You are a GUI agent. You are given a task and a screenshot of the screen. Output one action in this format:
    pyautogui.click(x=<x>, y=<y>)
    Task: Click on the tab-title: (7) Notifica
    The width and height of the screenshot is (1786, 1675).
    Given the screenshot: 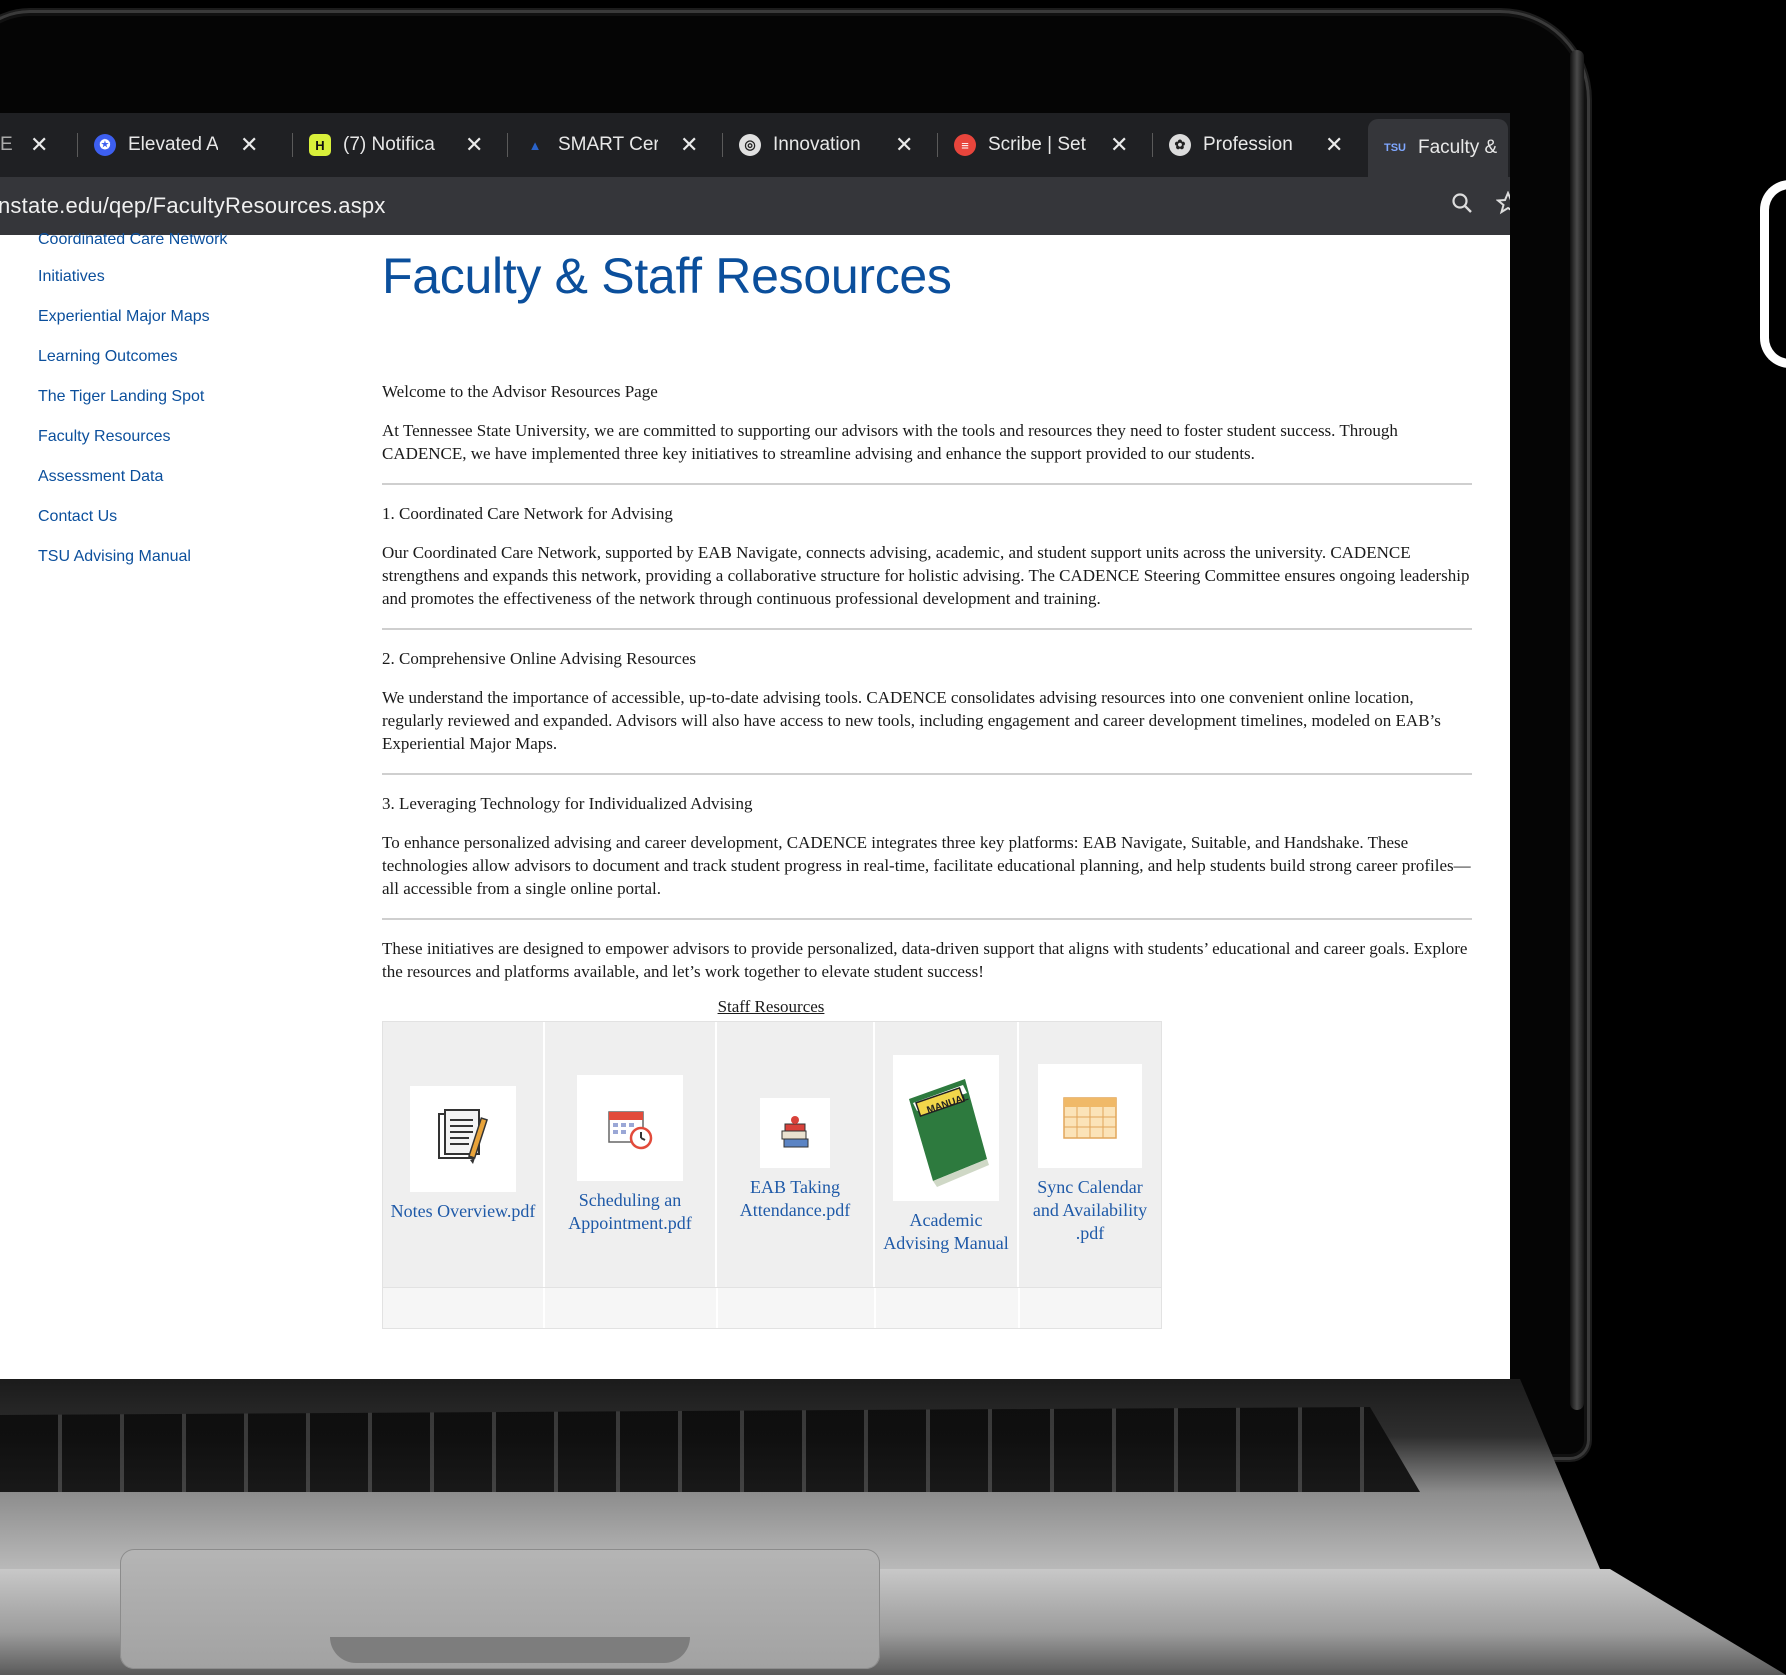 What is the action you would take?
    pyautogui.click(x=389, y=144)
    